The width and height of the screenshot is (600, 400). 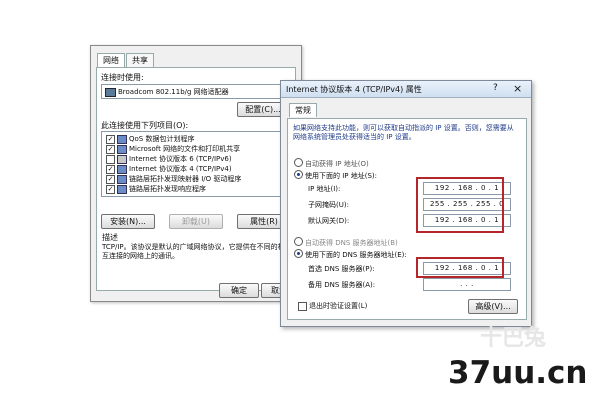 What do you see at coordinates (110, 237) in the screenshot?
I see `description-label: 描述` at bounding box center [110, 237].